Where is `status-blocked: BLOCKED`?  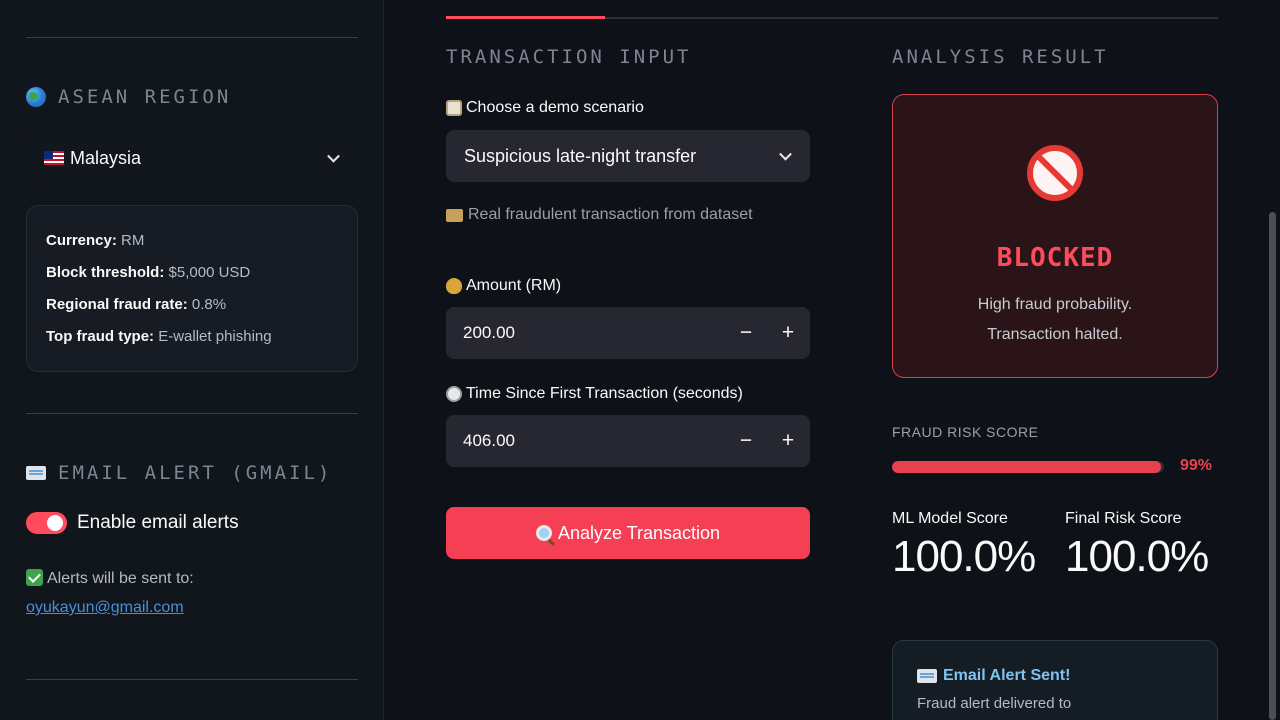 status-blocked: BLOCKED is located at coordinates (1055, 258).